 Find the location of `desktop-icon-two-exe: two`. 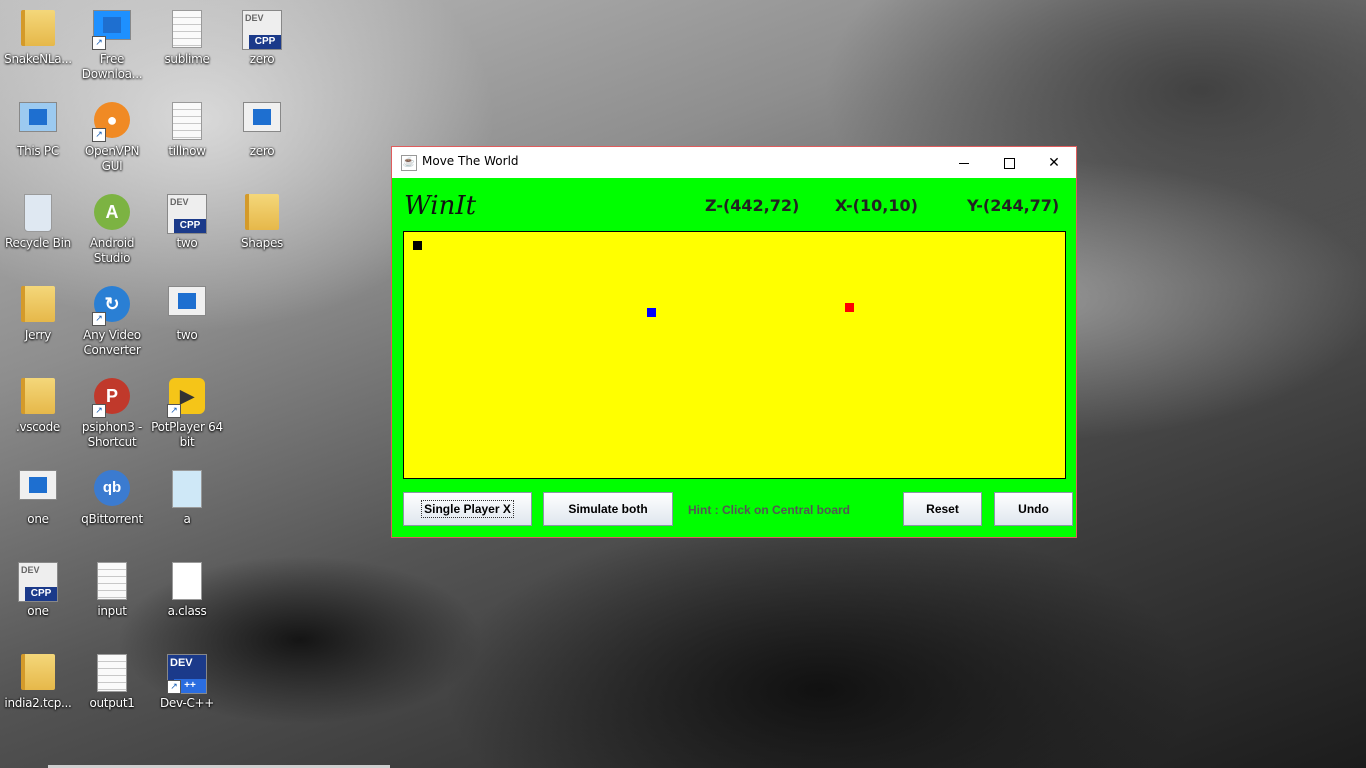

desktop-icon-two-exe: two is located at coordinates (187, 311).